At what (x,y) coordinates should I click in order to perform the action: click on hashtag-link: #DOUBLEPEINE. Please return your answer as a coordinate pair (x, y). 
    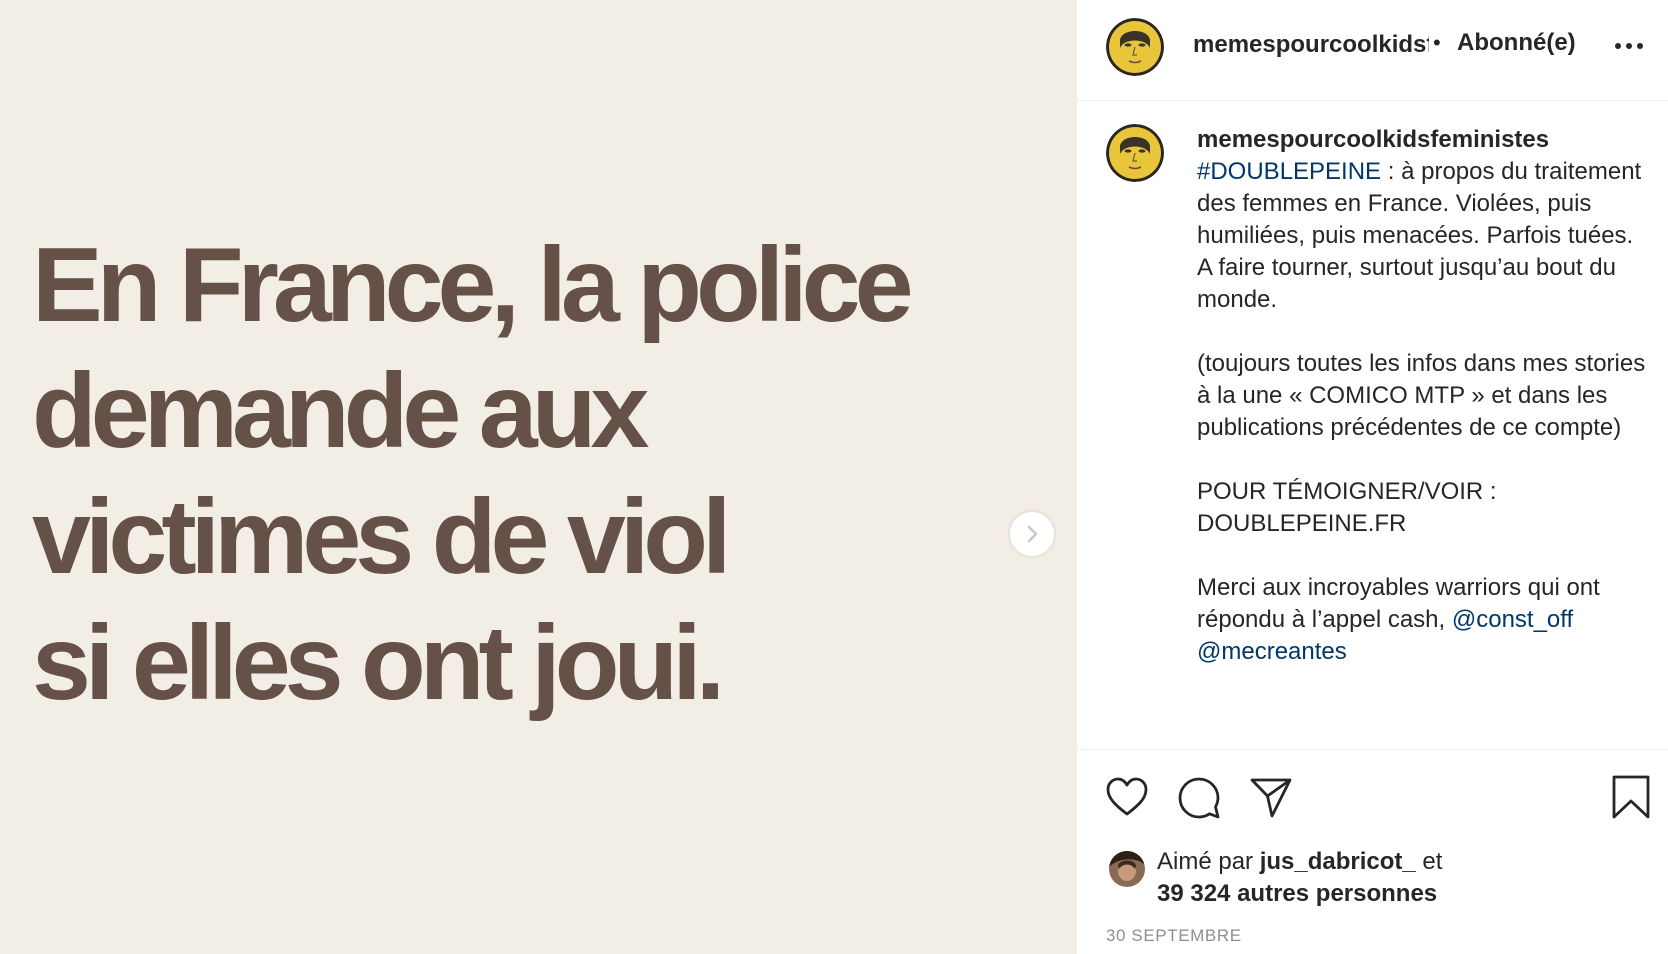
    Looking at the image, I should click on (1289, 171).